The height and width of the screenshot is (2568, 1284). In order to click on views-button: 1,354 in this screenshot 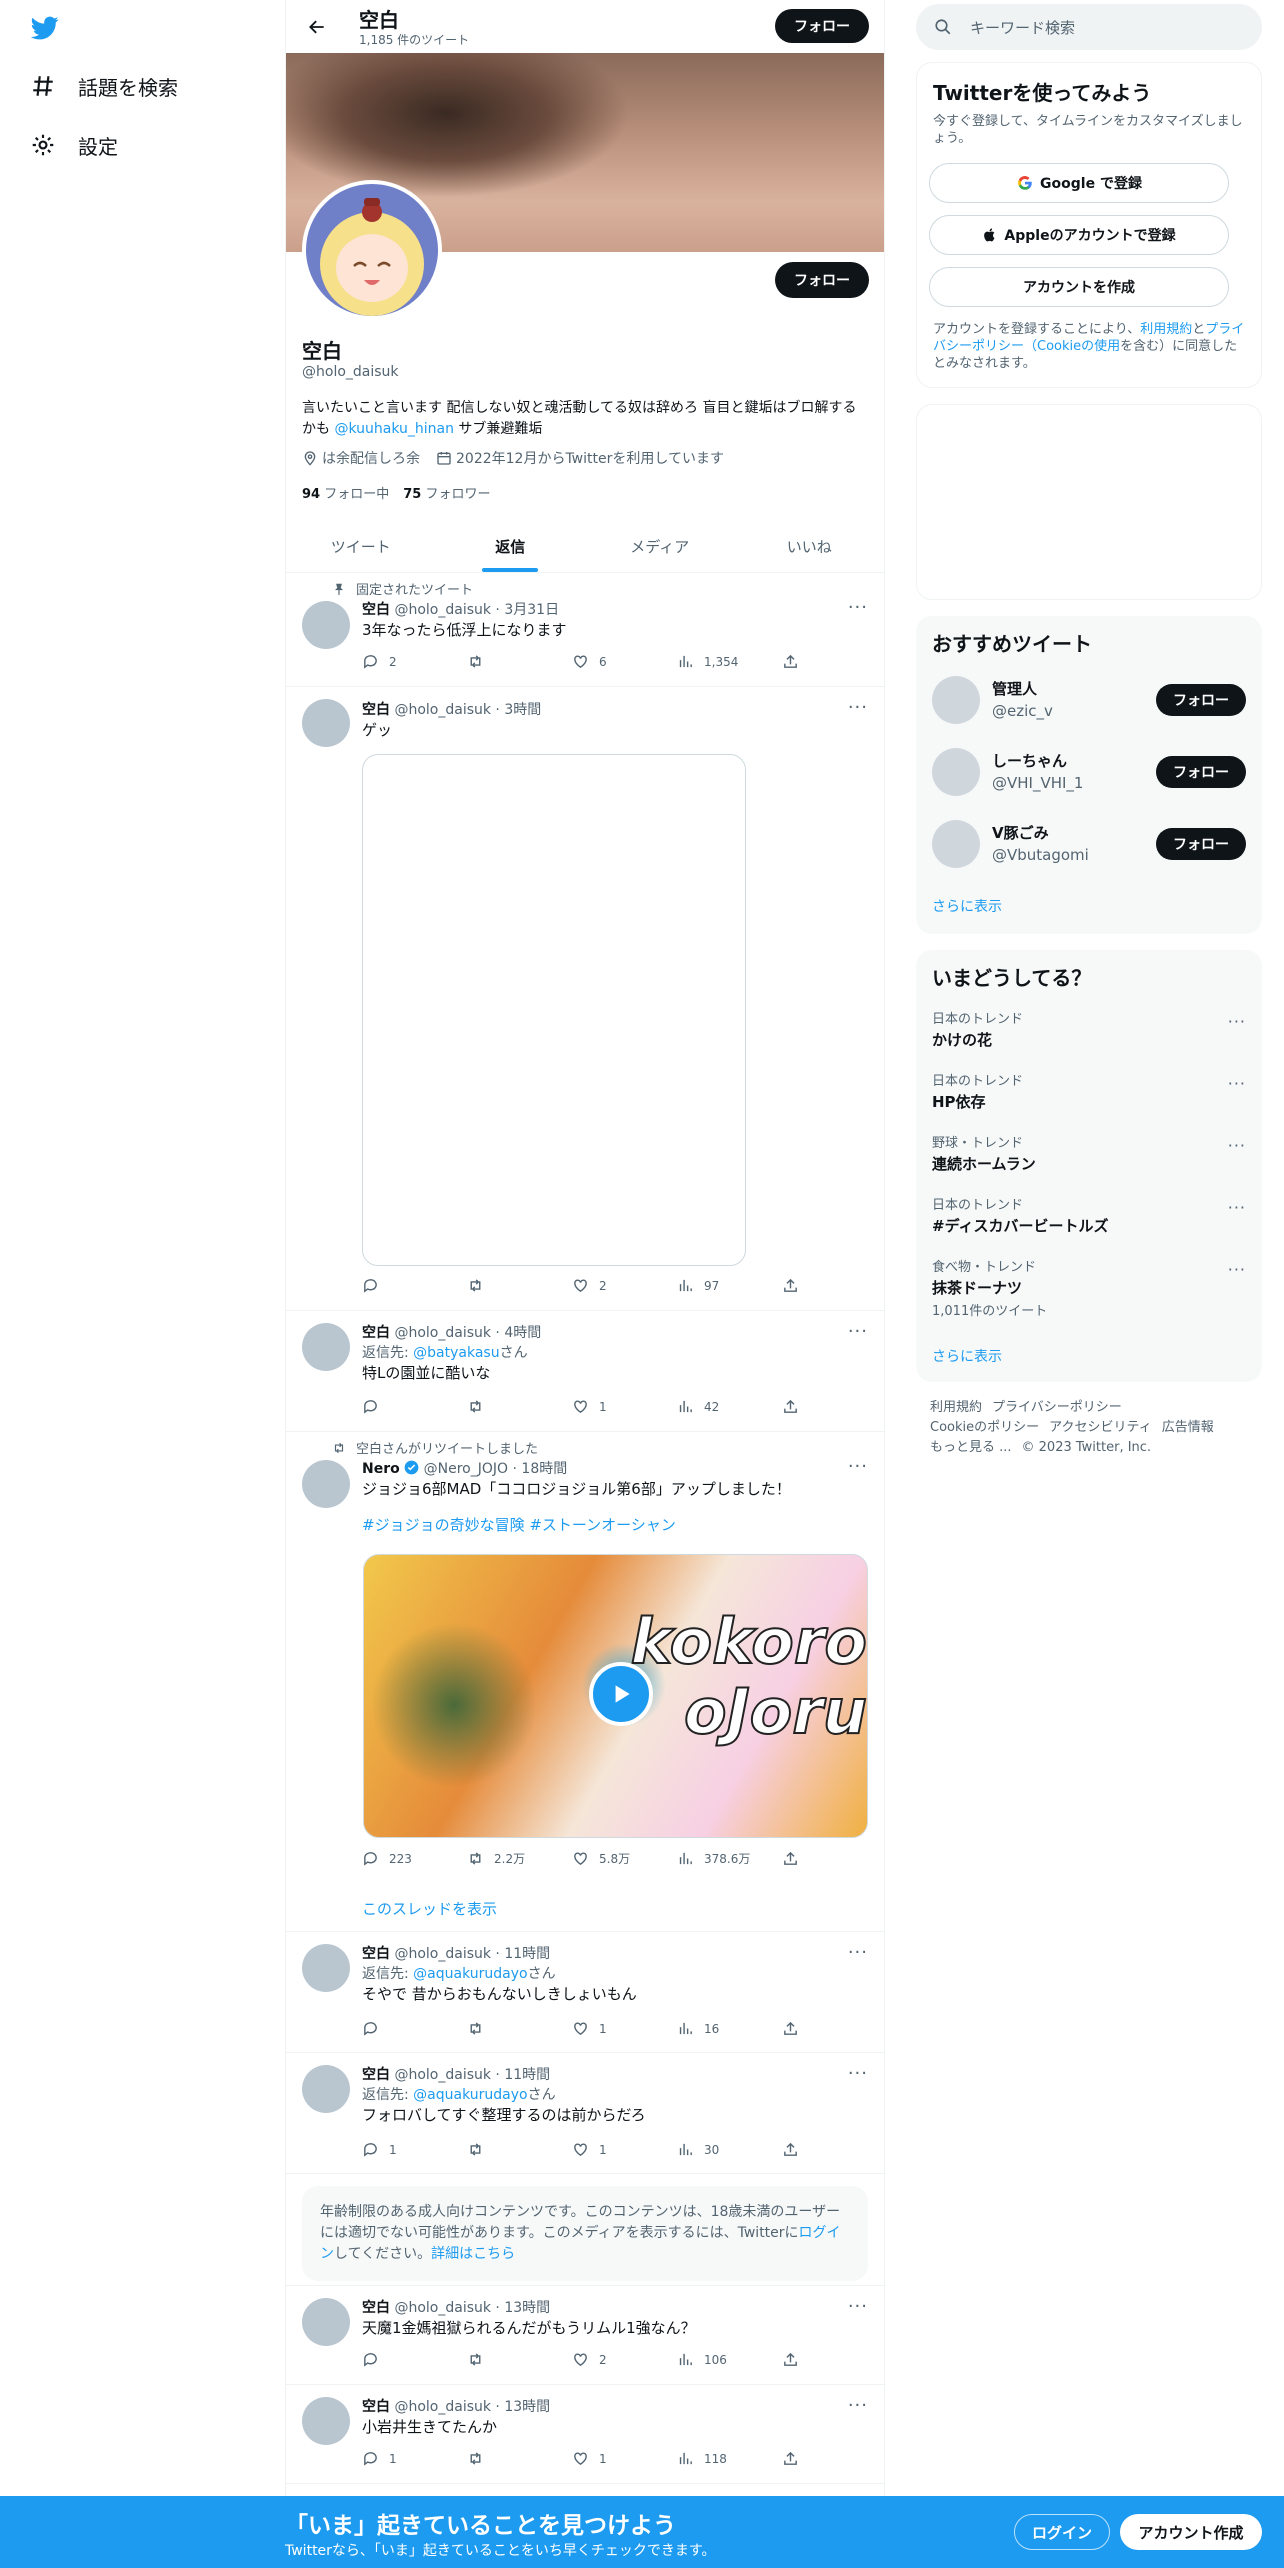, I will do `click(722, 661)`.